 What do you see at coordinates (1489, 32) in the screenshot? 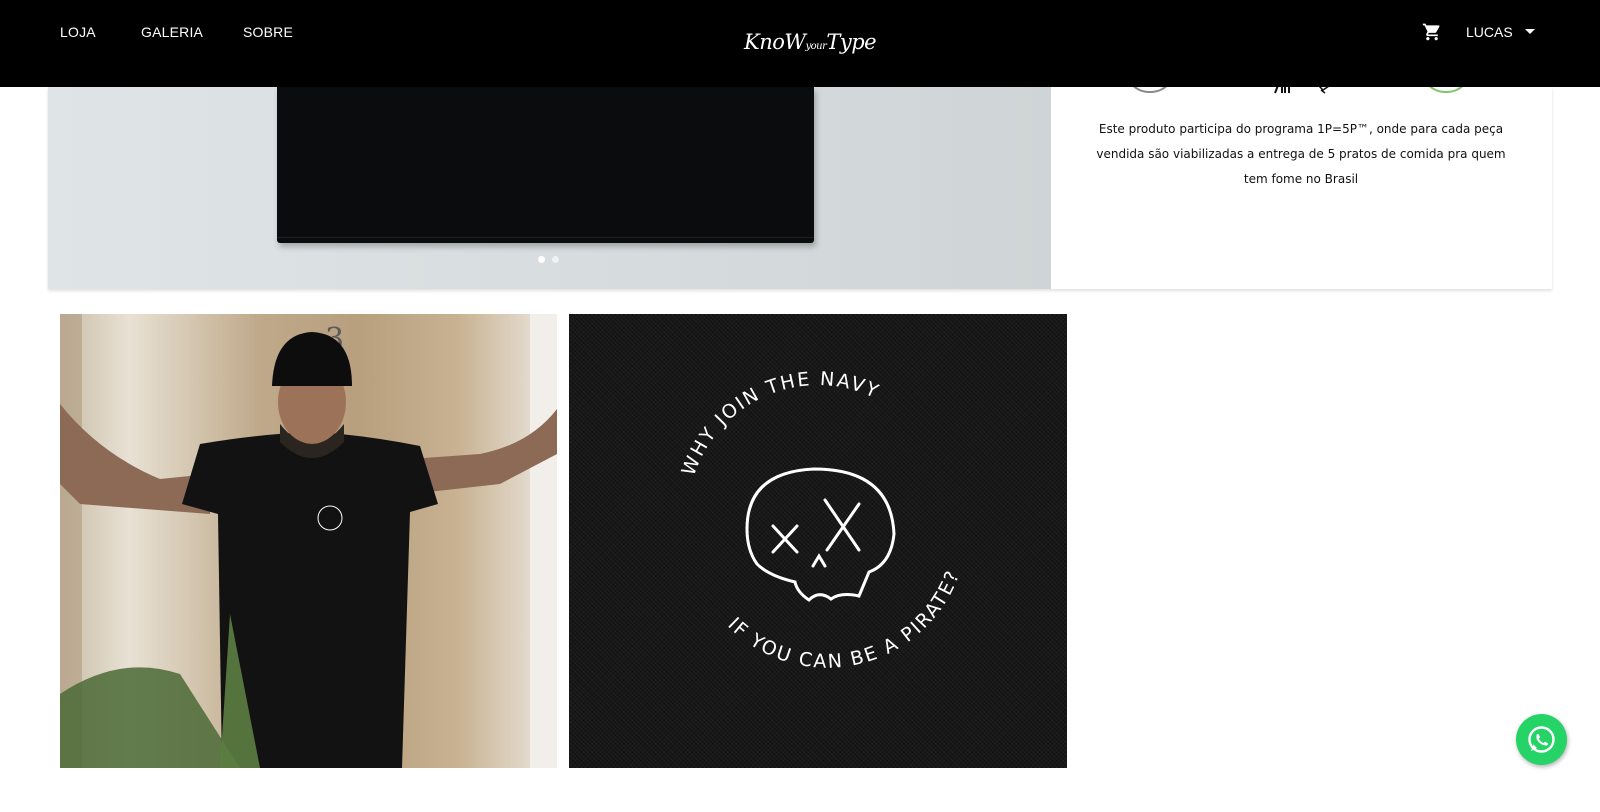
I see `user-menu-label: LUCAS` at bounding box center [1489, 32].